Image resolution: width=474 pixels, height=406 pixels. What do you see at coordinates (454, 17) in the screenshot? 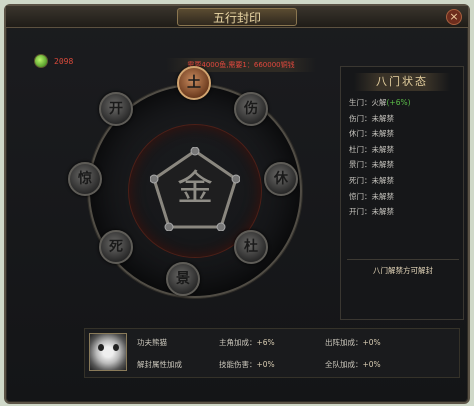
I see `close-button: ×` at bounding box center [454, 17].